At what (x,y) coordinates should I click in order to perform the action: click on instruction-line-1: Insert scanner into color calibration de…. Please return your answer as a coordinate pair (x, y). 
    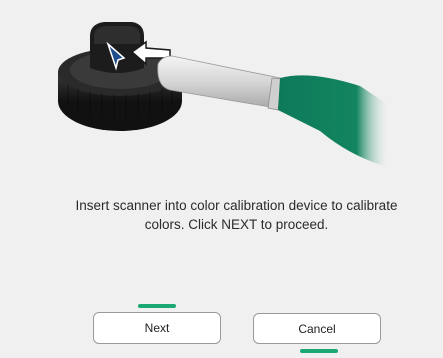
    Looking at the image, I should click on (236, 205).